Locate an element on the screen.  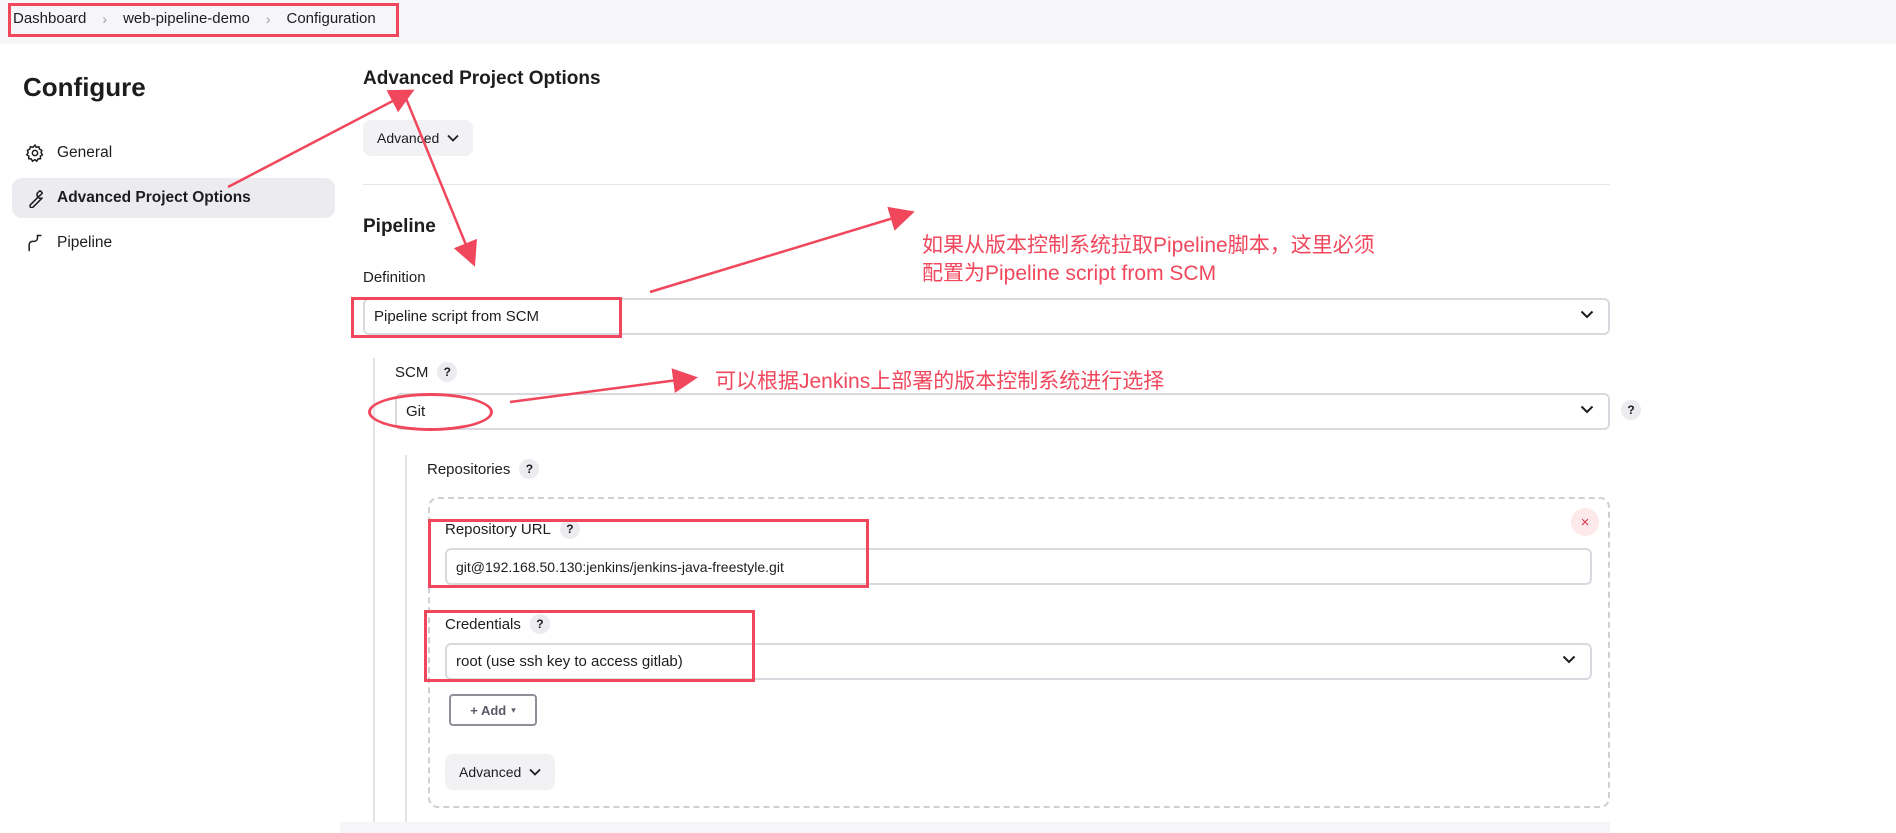
annotation-note-line: 如果从版本控制系统拉取Pipeline脚本，这里必须 is located at coordinates (1148, 245).